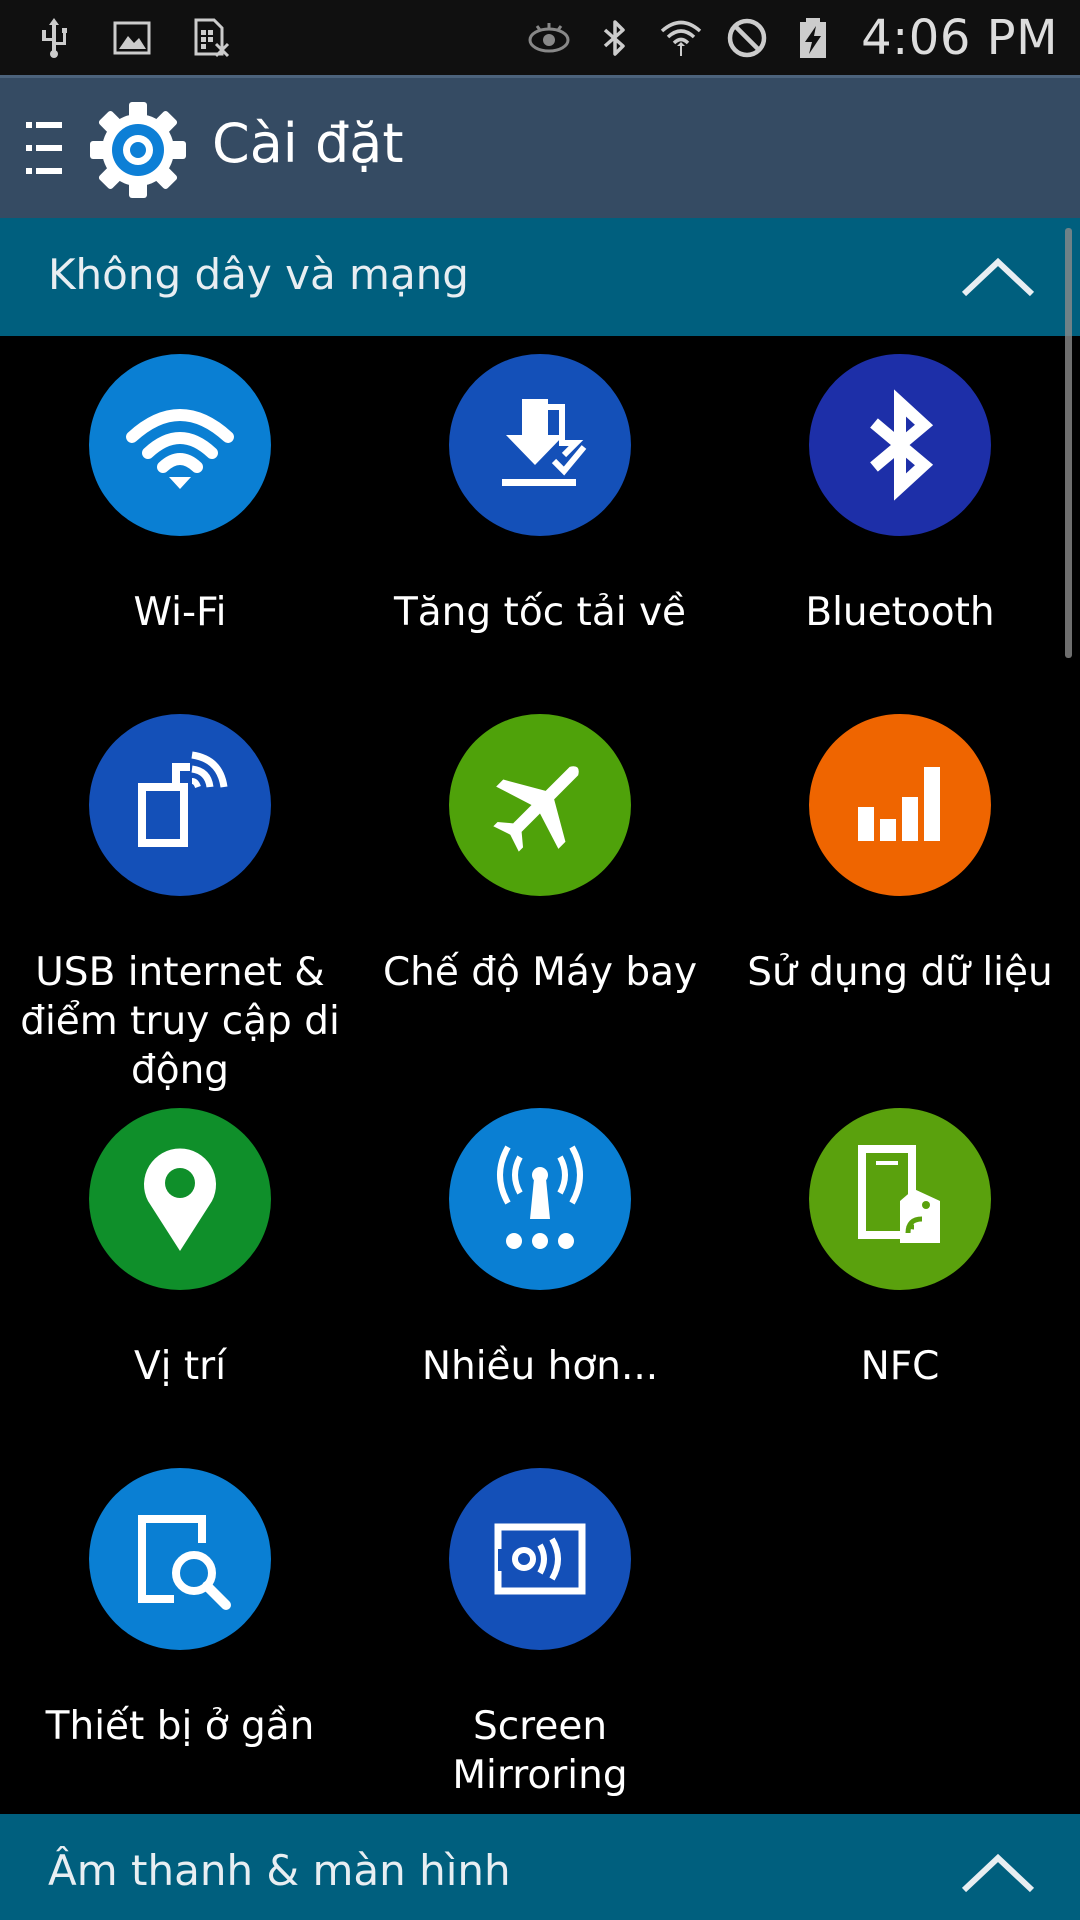 This screenshot has height=1920, width=1080. I want to click on action-bar: Cài đặt, so click(540, 146).